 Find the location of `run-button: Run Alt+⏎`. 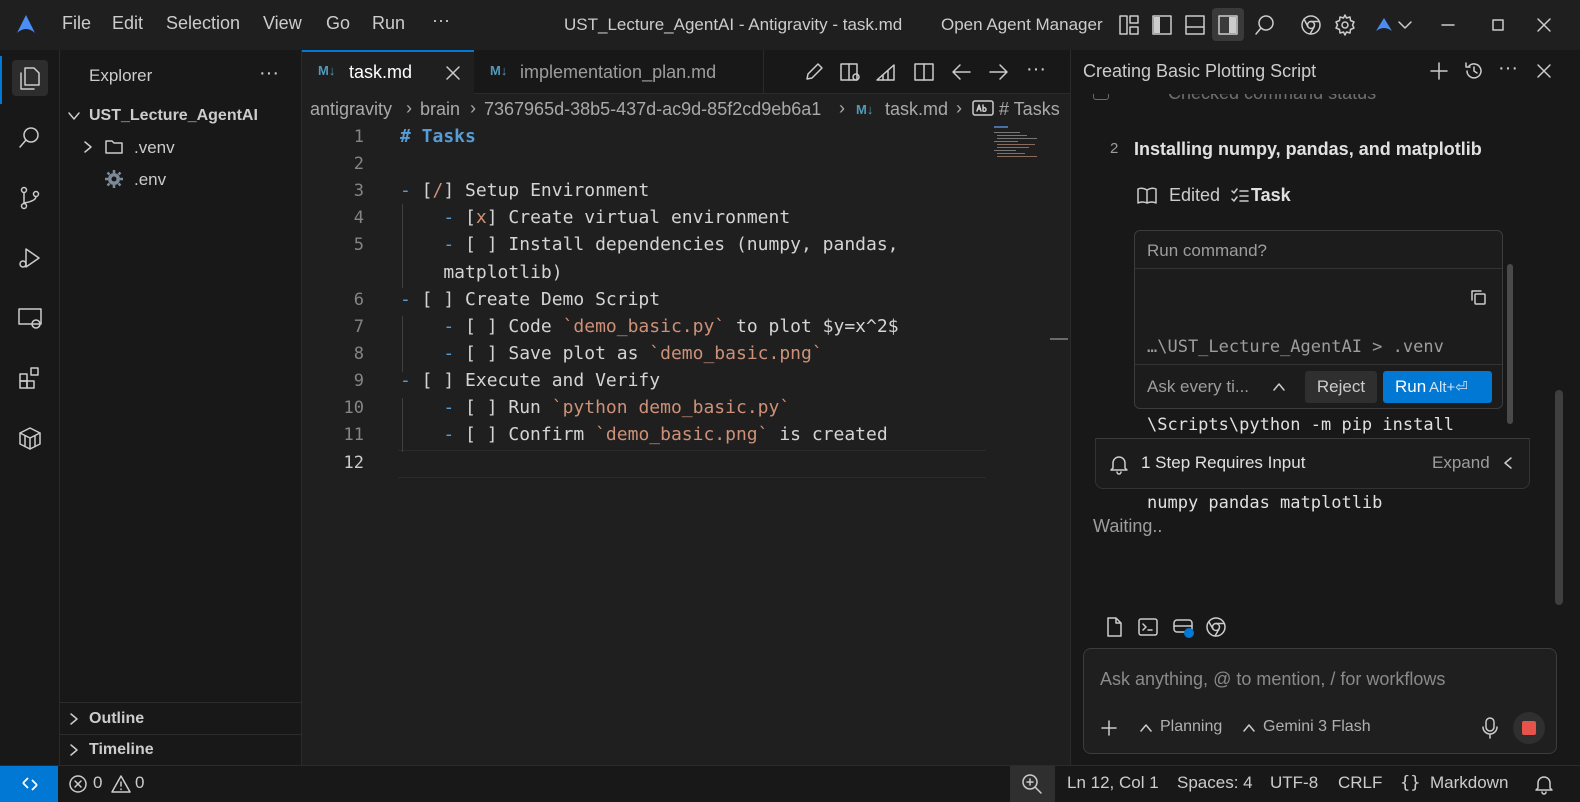

run-button: Run Alt+⏎ is located at coordinates (1437, 387).